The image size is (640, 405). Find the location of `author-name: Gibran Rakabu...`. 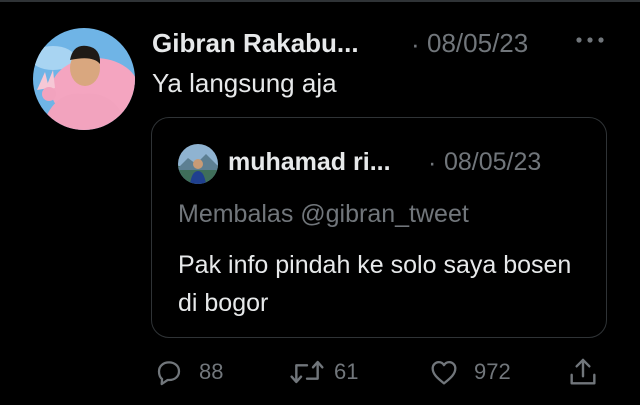

author-name: Gibran Rakabu... is located at coordinates (255, 43).